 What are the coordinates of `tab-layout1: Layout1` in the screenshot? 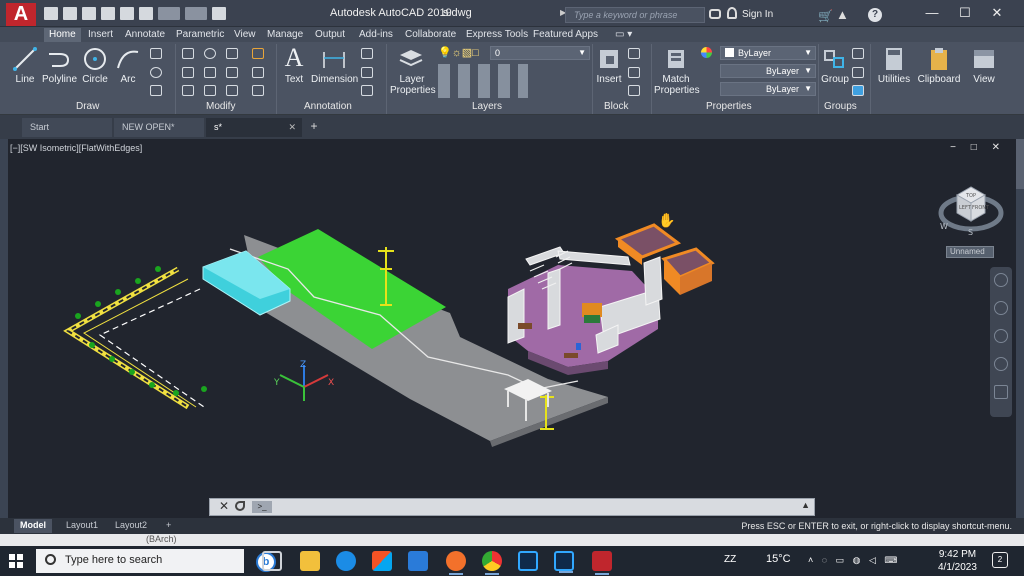 It's located at (82, 526).